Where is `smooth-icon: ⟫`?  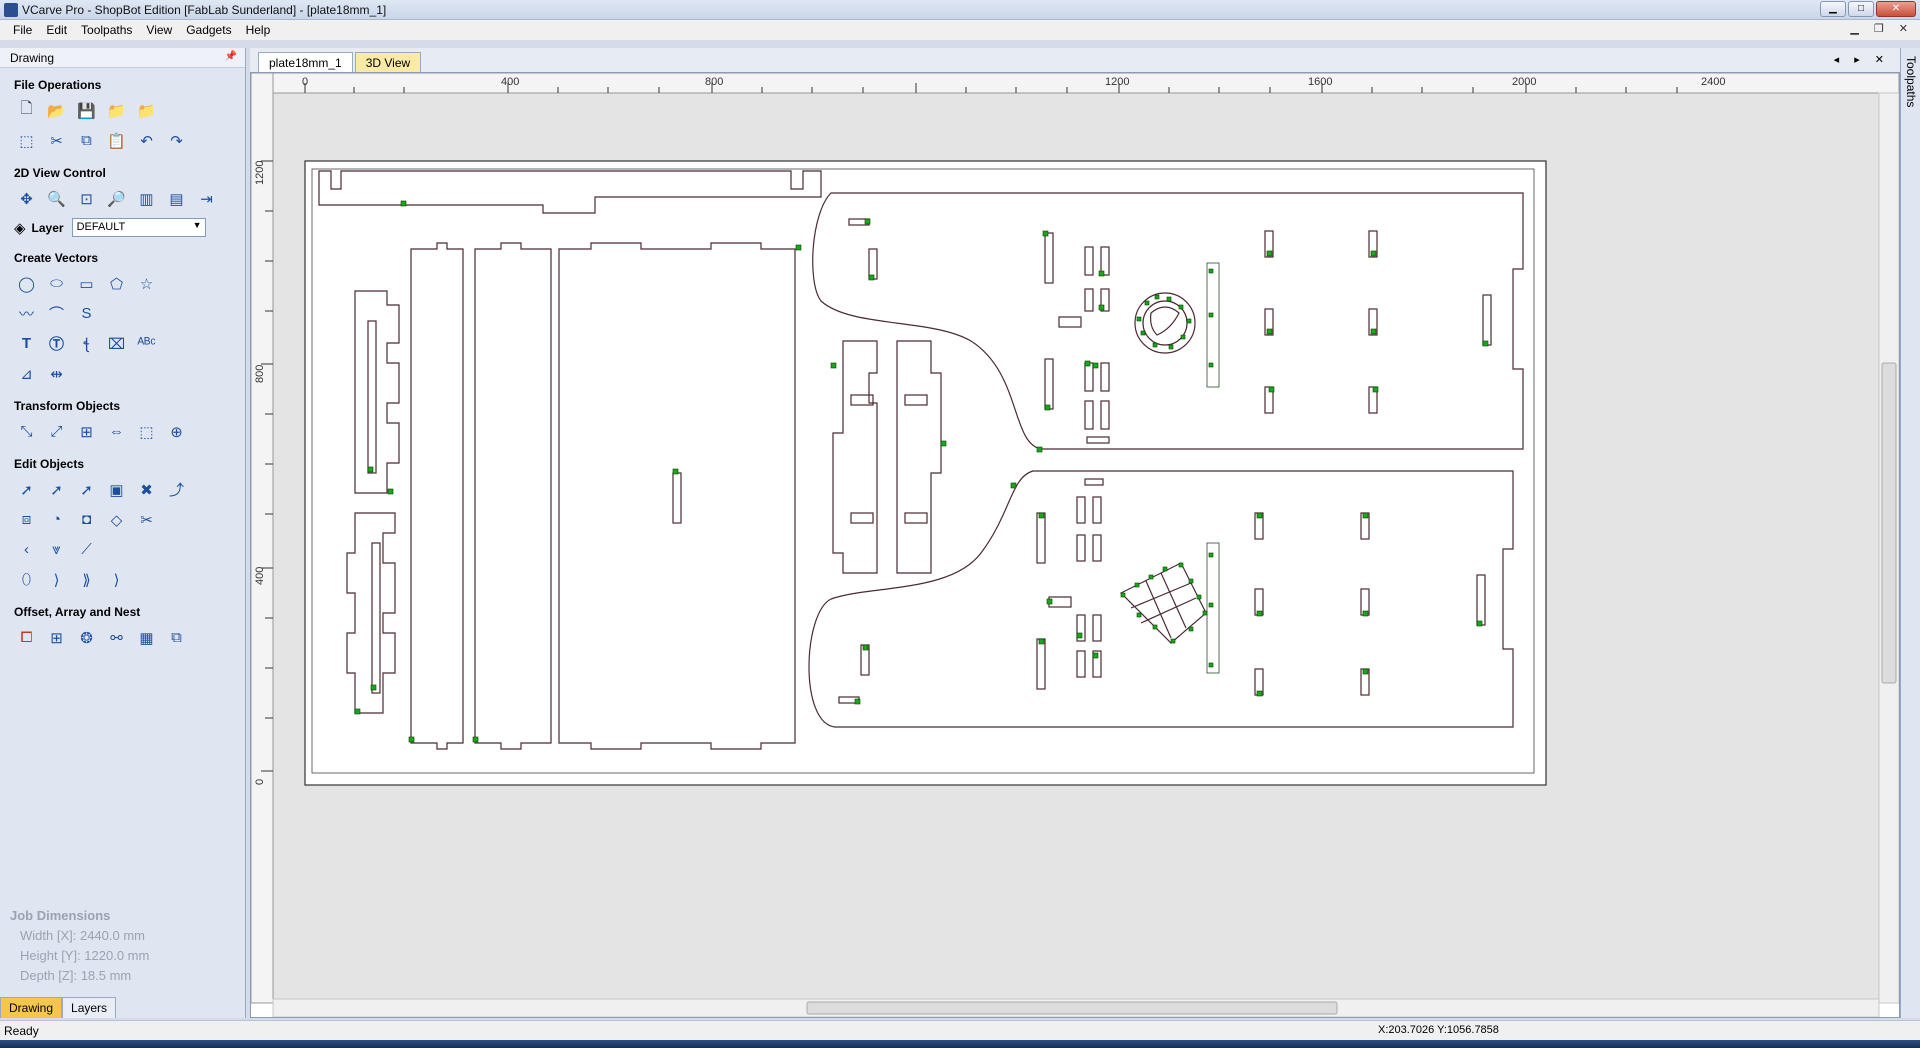 smooth-icon: ⟫ is located at coordinates (86, 579).